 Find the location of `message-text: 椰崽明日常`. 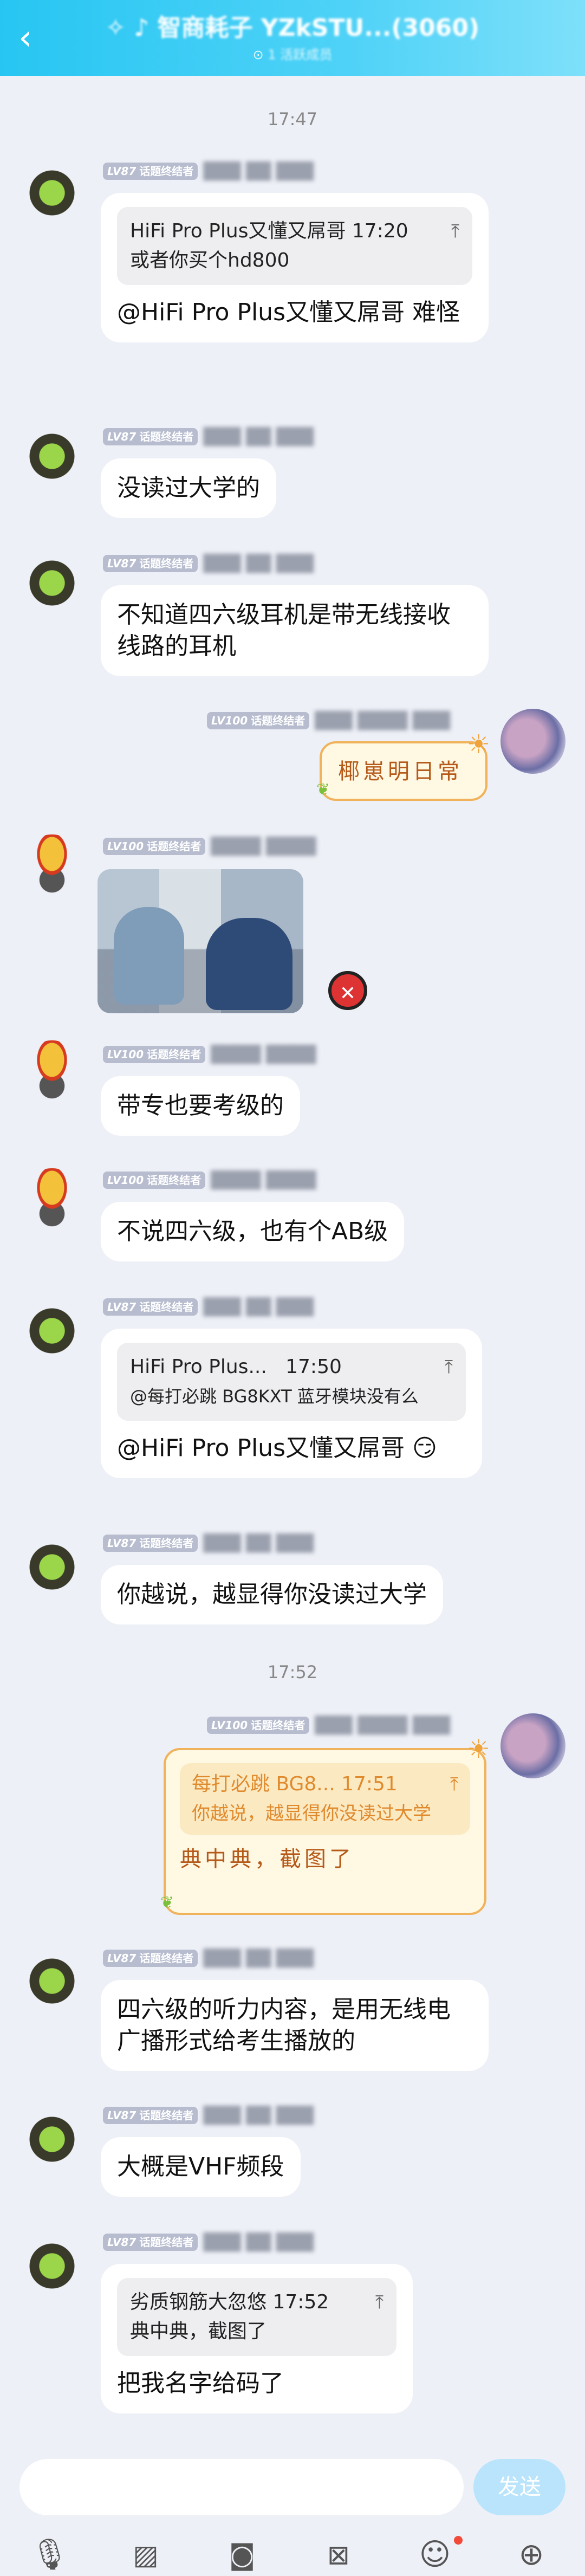

message-text: 椰崽明日常 is located at coordinates (400, 771).